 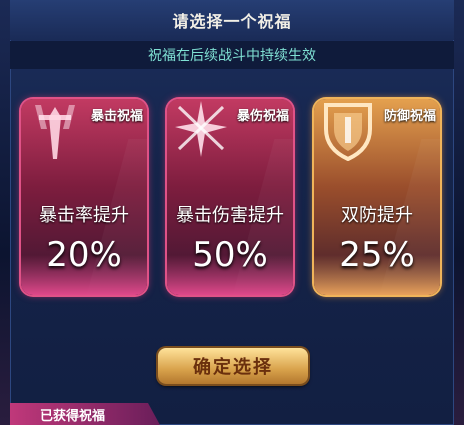 I want to click on blessing-card-crit-damage: 暴伤祝福 暴击伤害提升 50%, so click(x=230, y=197).